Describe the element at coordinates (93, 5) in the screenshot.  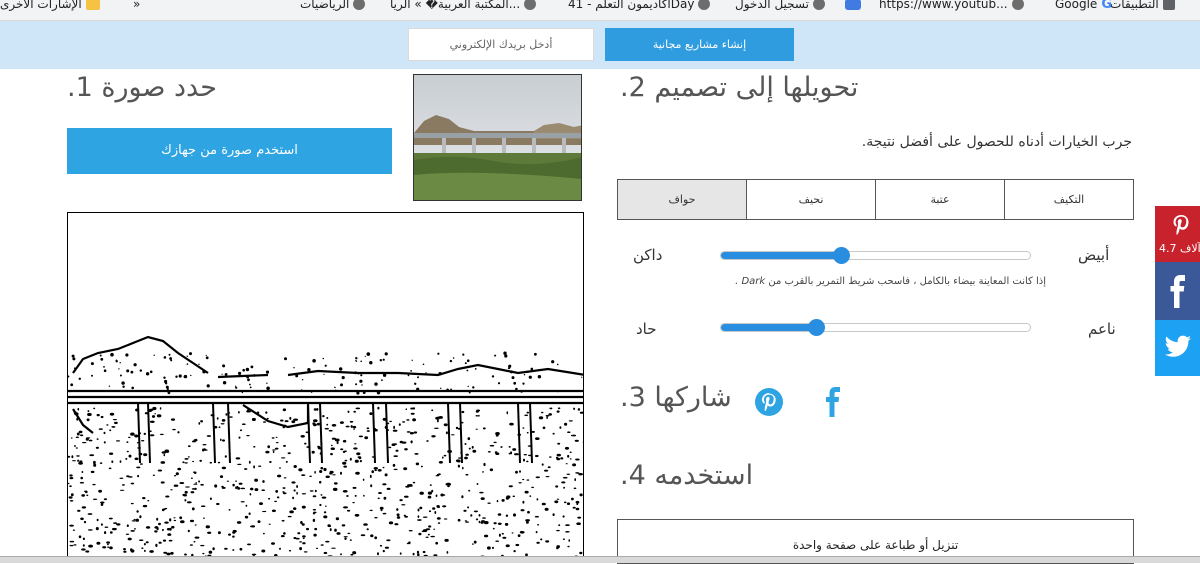
I see `folder-icon` at that location.